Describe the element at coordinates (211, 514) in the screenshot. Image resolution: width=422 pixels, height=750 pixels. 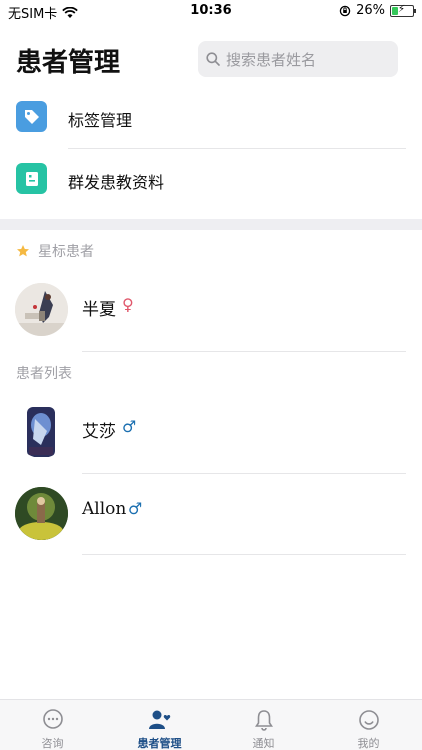
I see `patient-row: Allon ♂` at that location.